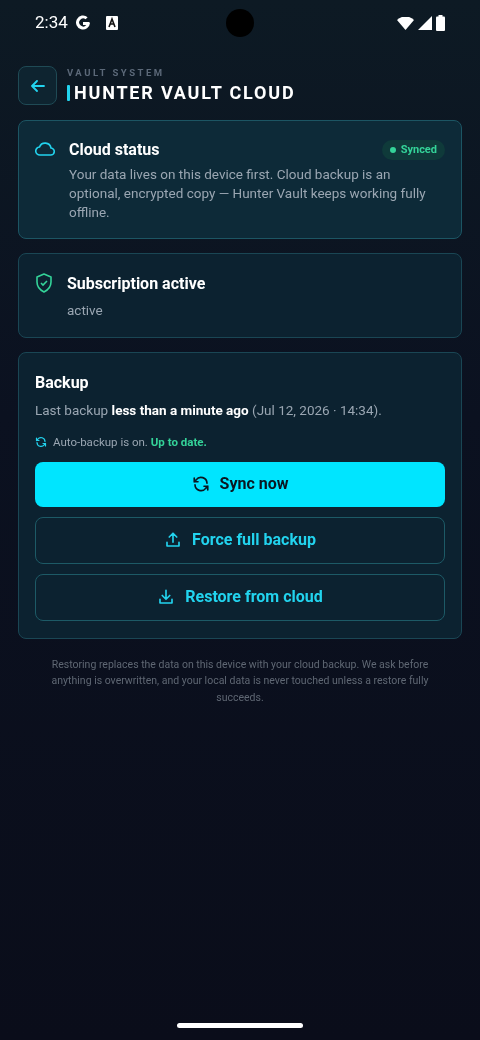 The width and height of the screenshot is (480, 1040). What do you see at coordinates (240, 23) in the screenshot?
I see `camera-cutout` at bounding box center [240, 23].